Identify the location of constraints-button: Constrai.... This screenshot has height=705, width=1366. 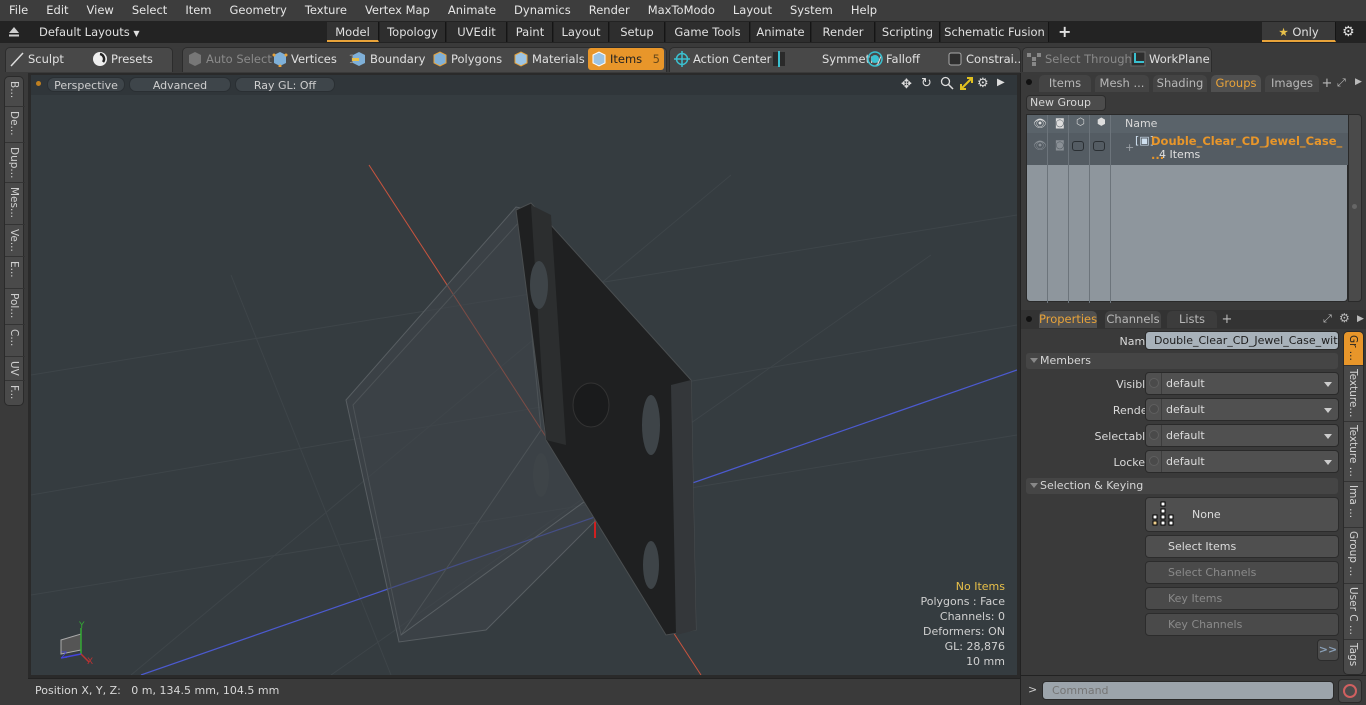
(984, 59).